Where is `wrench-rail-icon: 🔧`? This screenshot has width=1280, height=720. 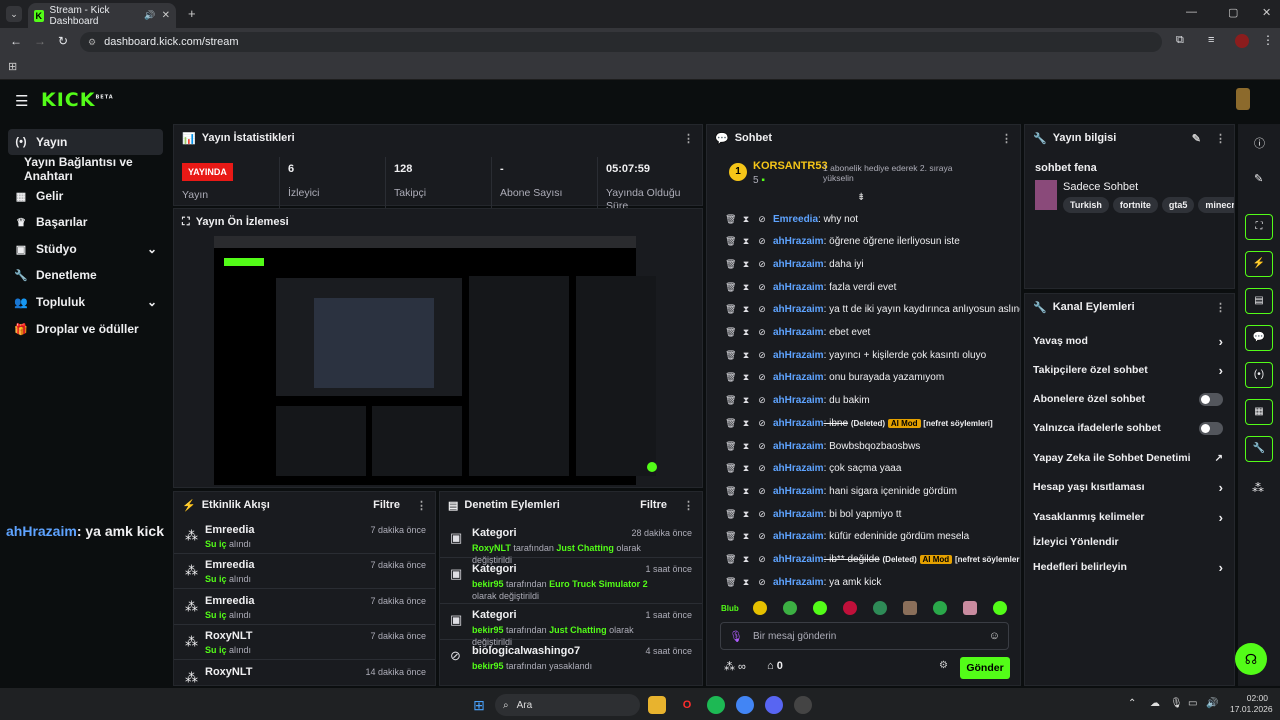
wrench-rail-icon: 🔧 is located at coordinates (1259, 449).